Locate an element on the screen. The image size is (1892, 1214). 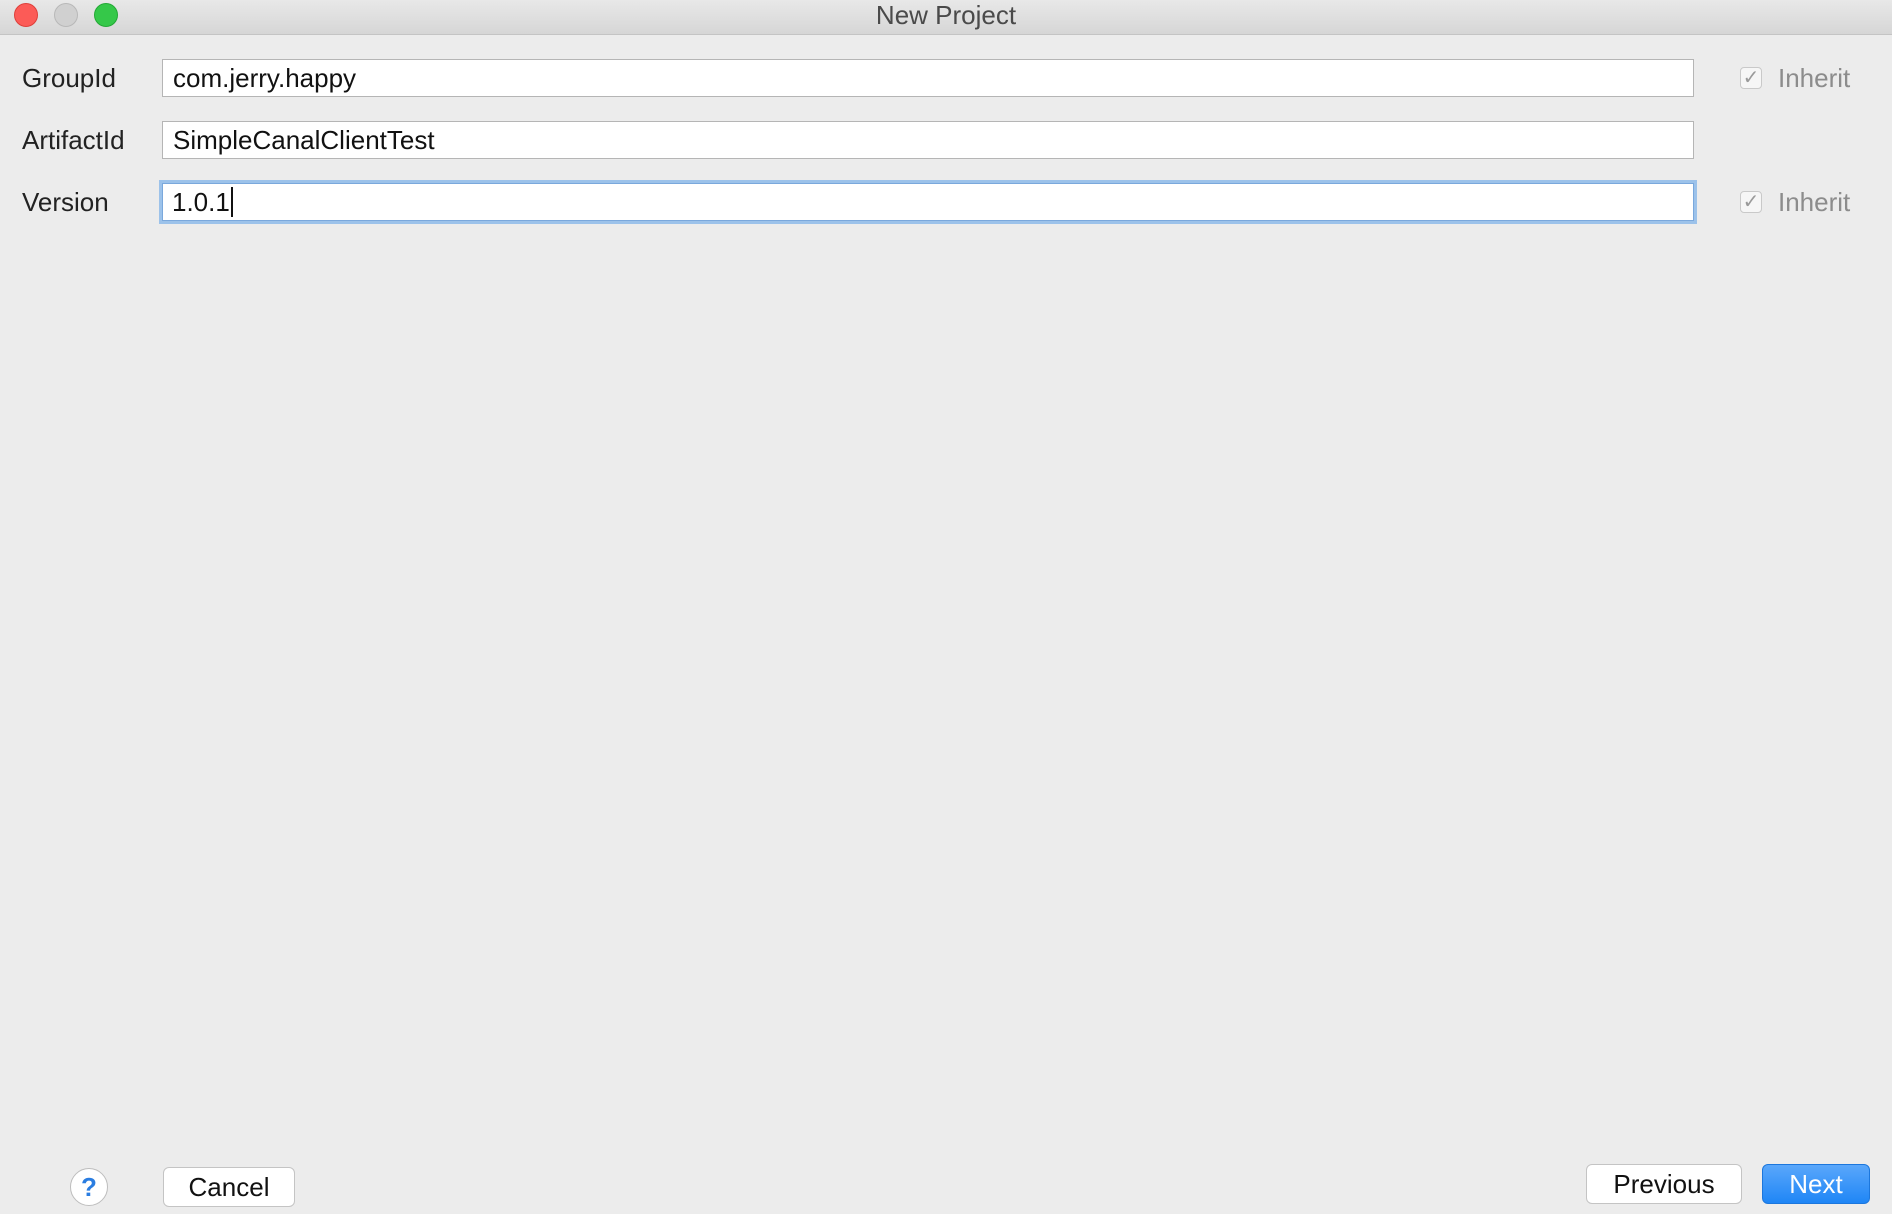
groupid-label: GroupId is located at coordinates (69, 78).